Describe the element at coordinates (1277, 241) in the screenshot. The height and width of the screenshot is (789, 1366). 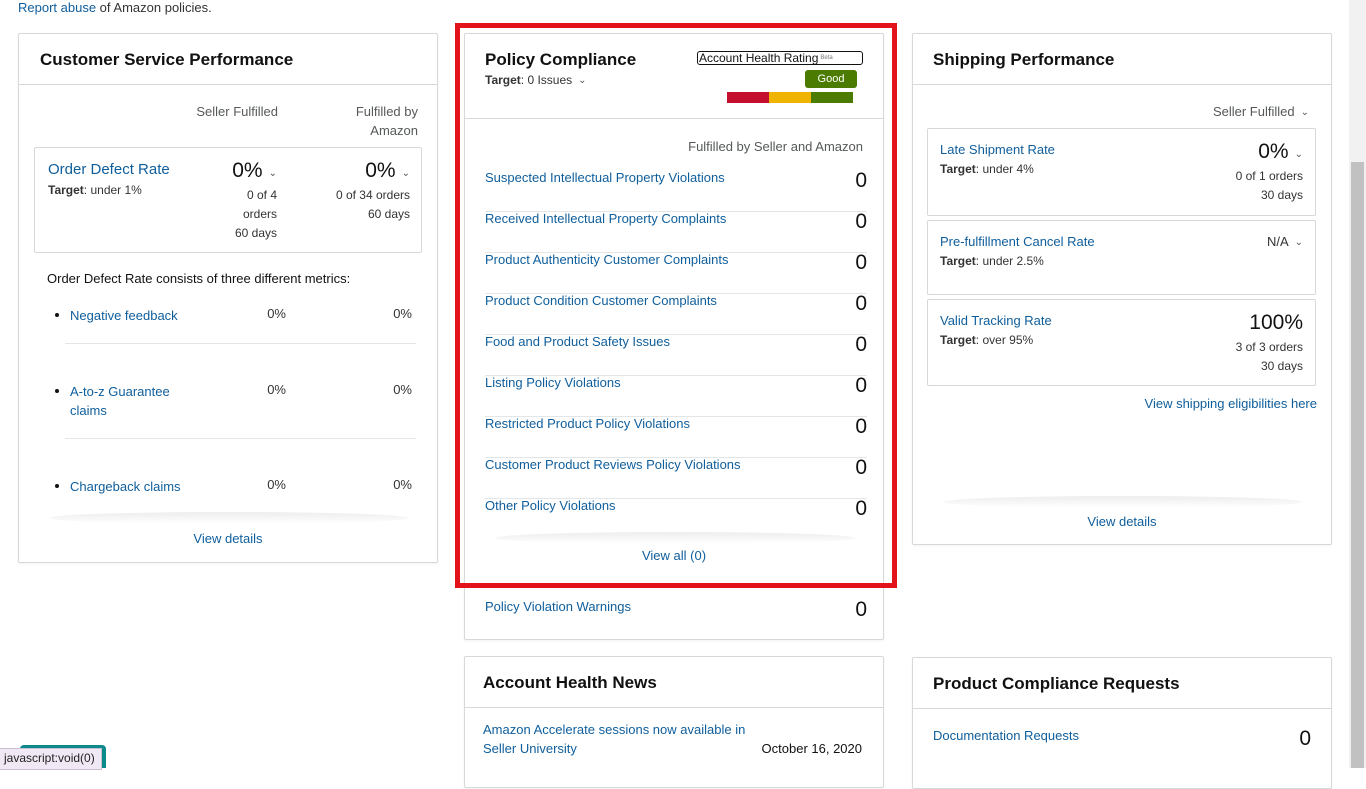
I see `cancel-rate-value: N/A` at that location.